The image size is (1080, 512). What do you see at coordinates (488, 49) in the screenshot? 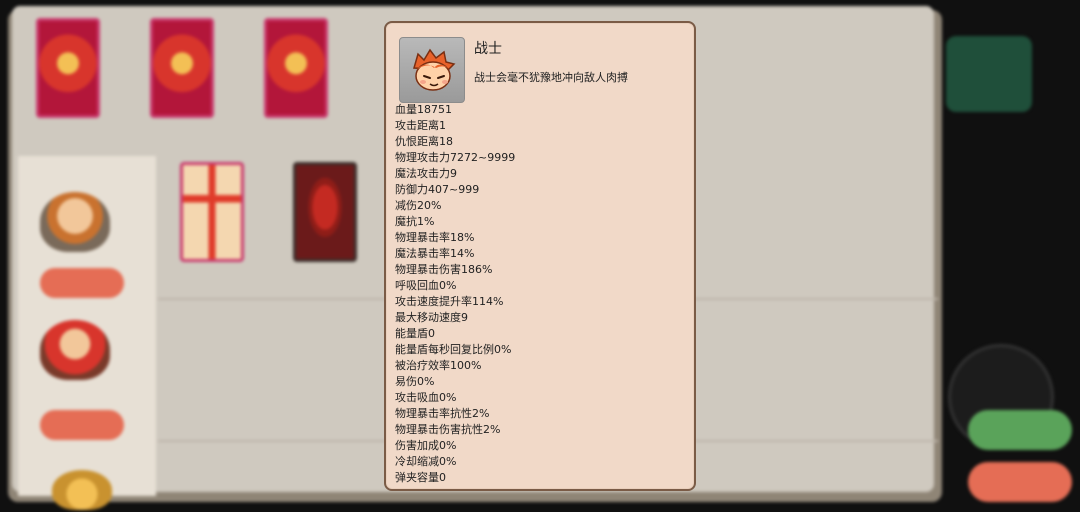
I see `hero-name: 战士` at bounding box center [488, 49].